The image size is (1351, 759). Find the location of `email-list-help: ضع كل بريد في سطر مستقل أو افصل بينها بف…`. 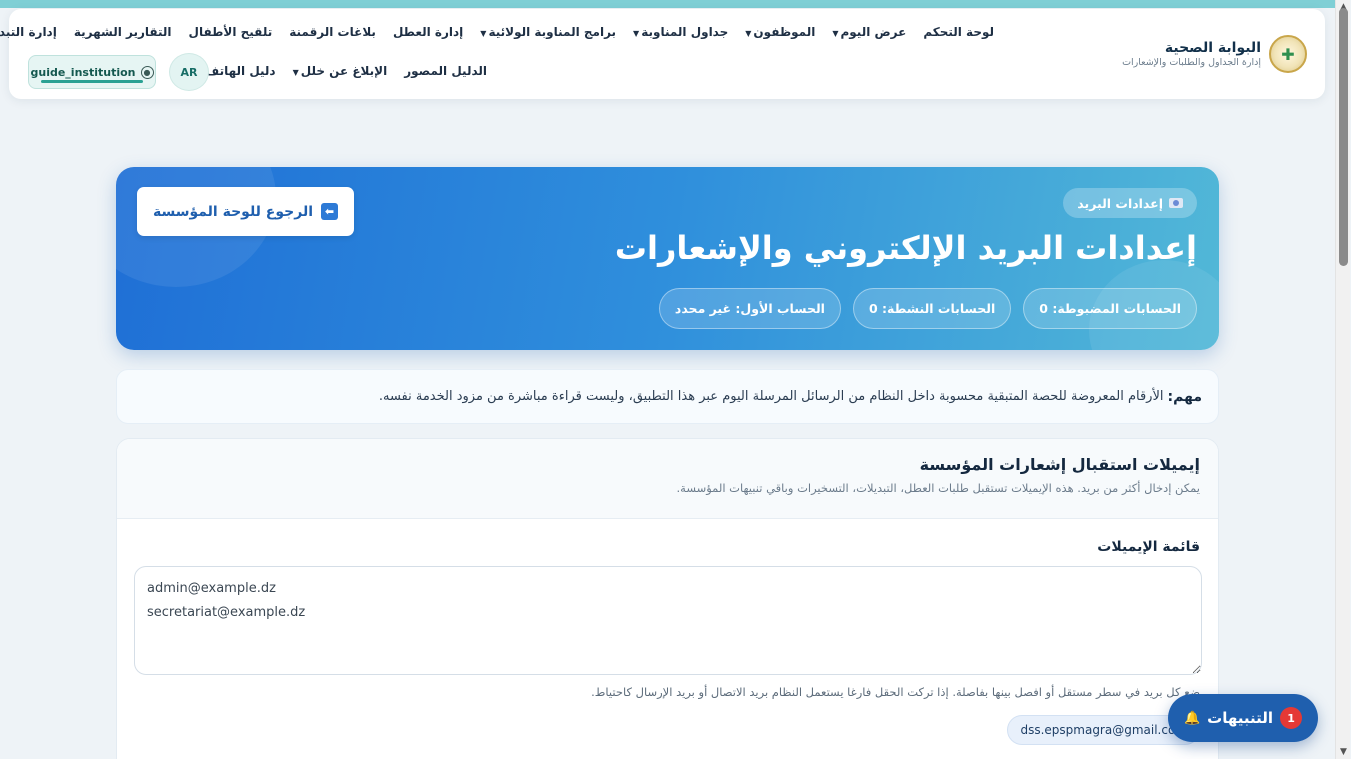

email-list-help: ضع كل بريد في سطر مستقل أو افصل بينها بف… is located at coordinates (896, 692).